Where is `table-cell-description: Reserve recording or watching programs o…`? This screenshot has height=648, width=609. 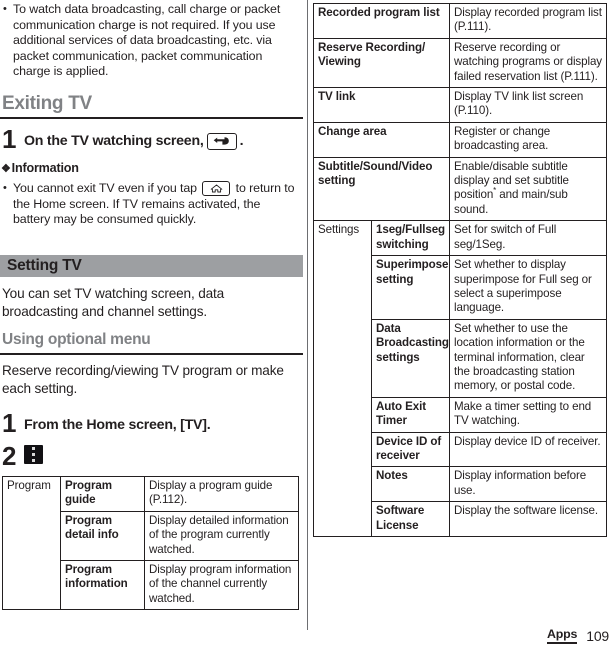 table-cell-description: Reserve recording or watching programs o… is located at coordinates (528, 63).